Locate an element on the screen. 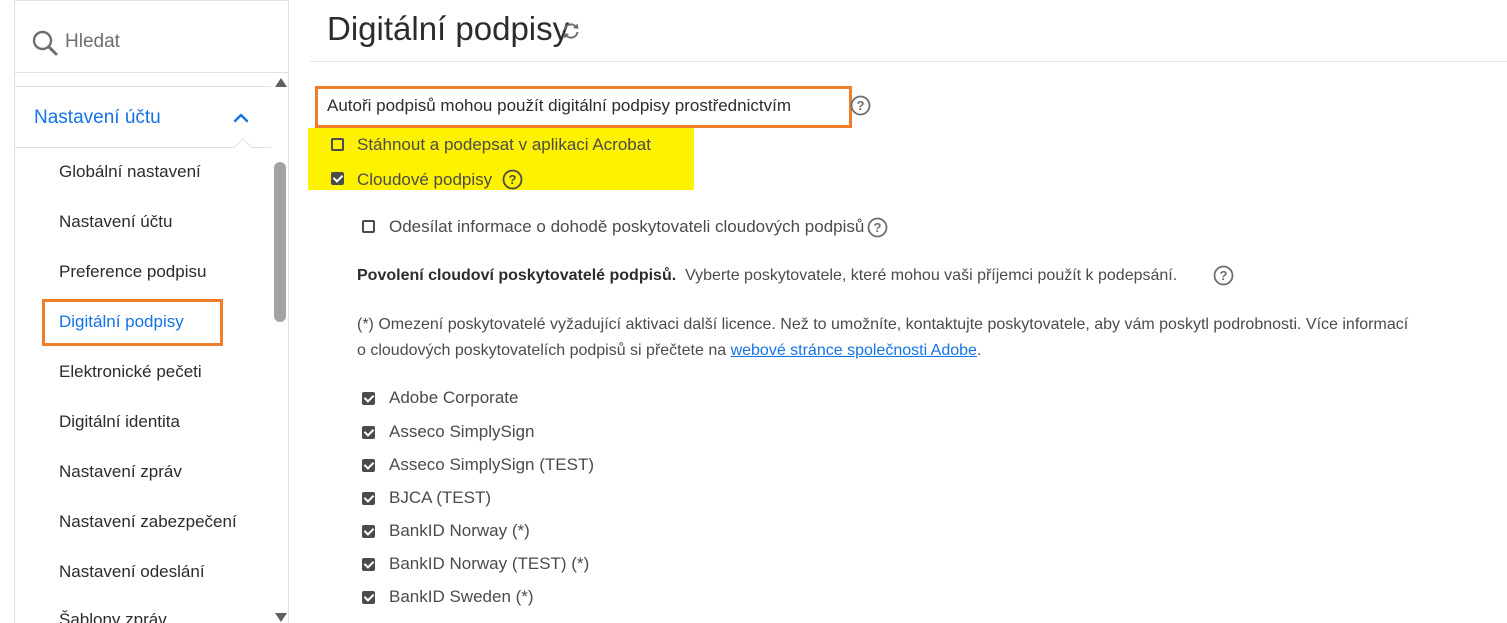  chevron-up-icon is located at coordinates (241, 120).